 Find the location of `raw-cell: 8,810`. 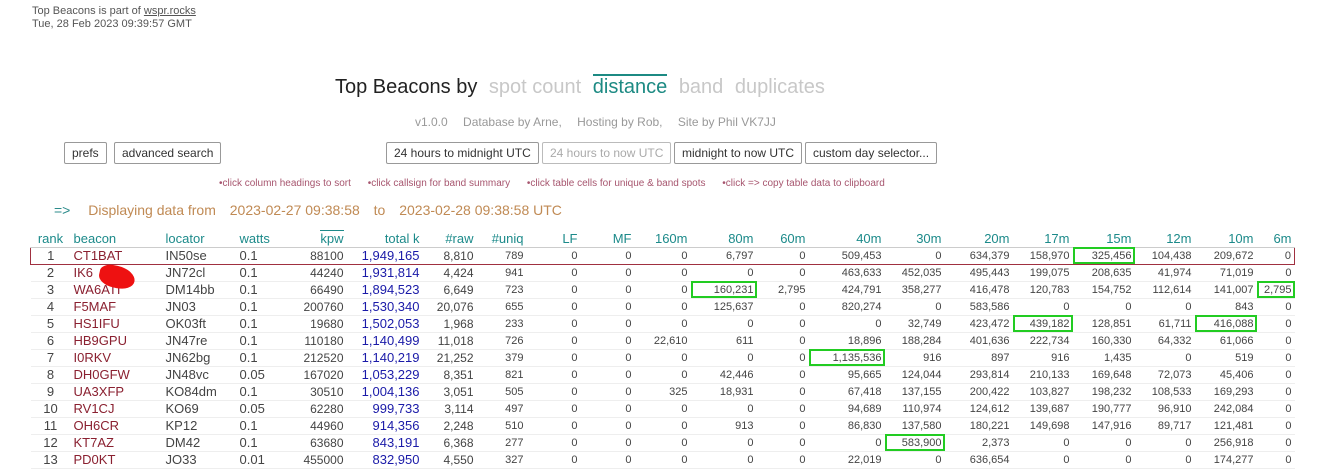

raw-cell: 8,810 is located at coordinates (449, 255).